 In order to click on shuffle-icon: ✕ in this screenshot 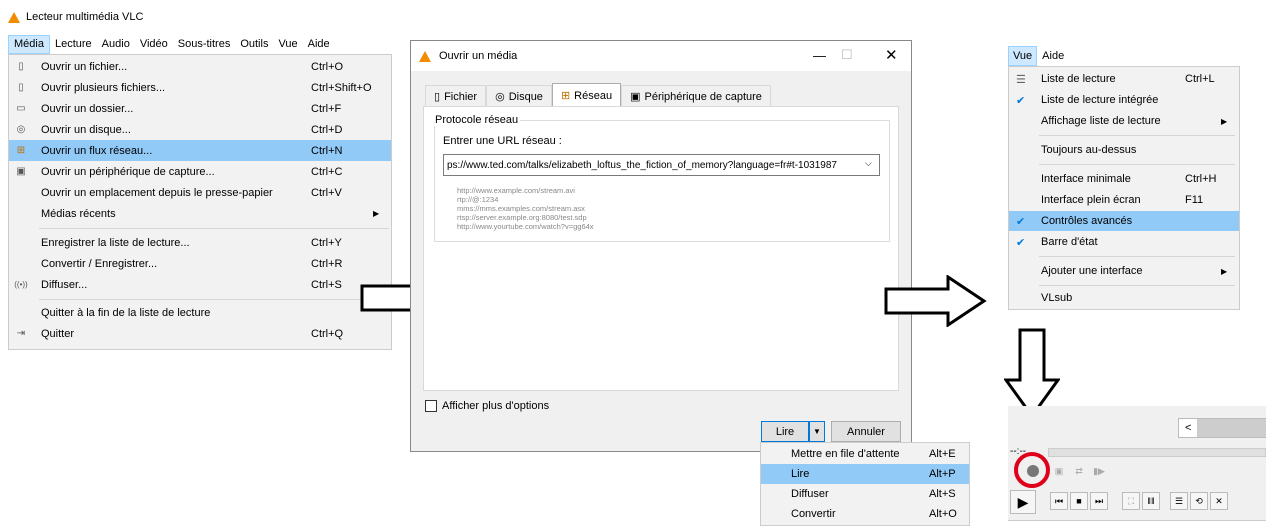, I will do `click(1219, 500)`.